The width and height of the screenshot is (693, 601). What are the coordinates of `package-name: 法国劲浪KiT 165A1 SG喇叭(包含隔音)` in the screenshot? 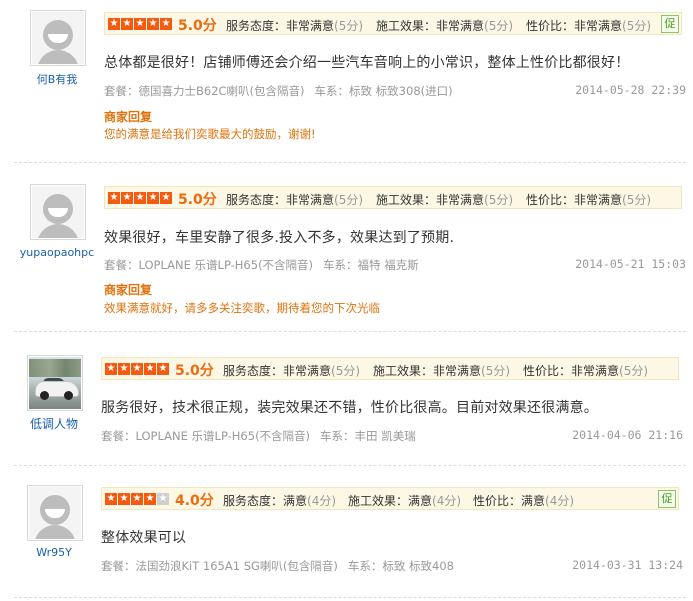 It's located at (236, 566).